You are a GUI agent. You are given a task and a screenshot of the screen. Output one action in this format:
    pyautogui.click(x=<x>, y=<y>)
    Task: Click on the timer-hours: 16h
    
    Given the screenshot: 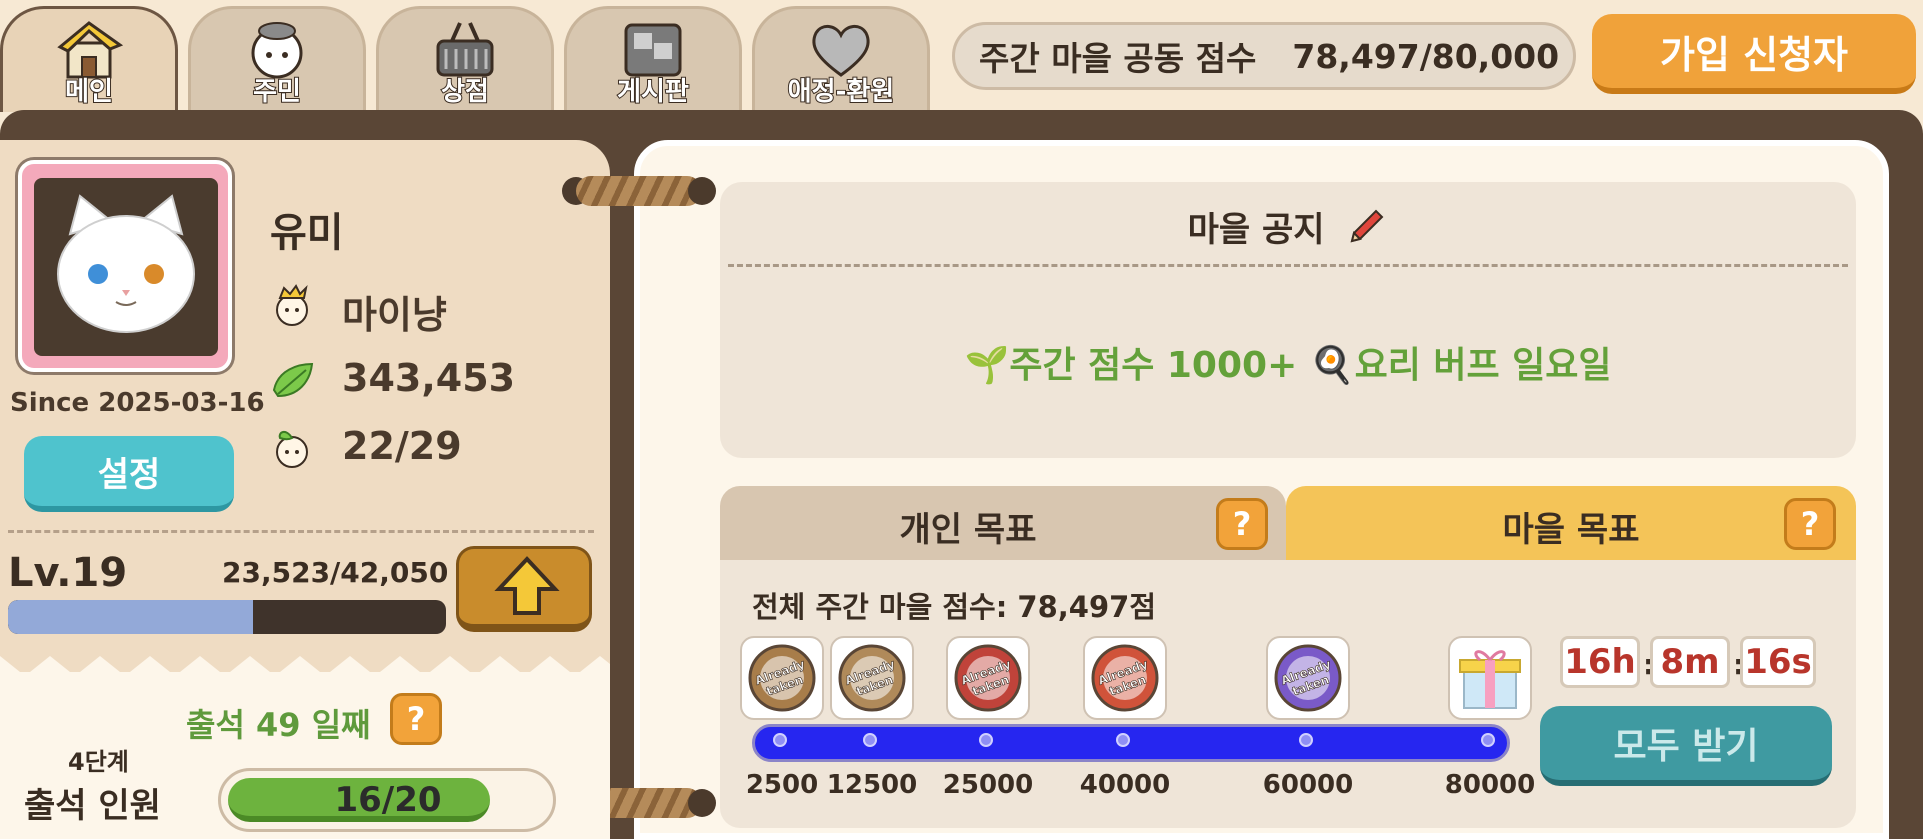 What is the action you would take?
    pyautogui.click(x=1600, y=662)
    